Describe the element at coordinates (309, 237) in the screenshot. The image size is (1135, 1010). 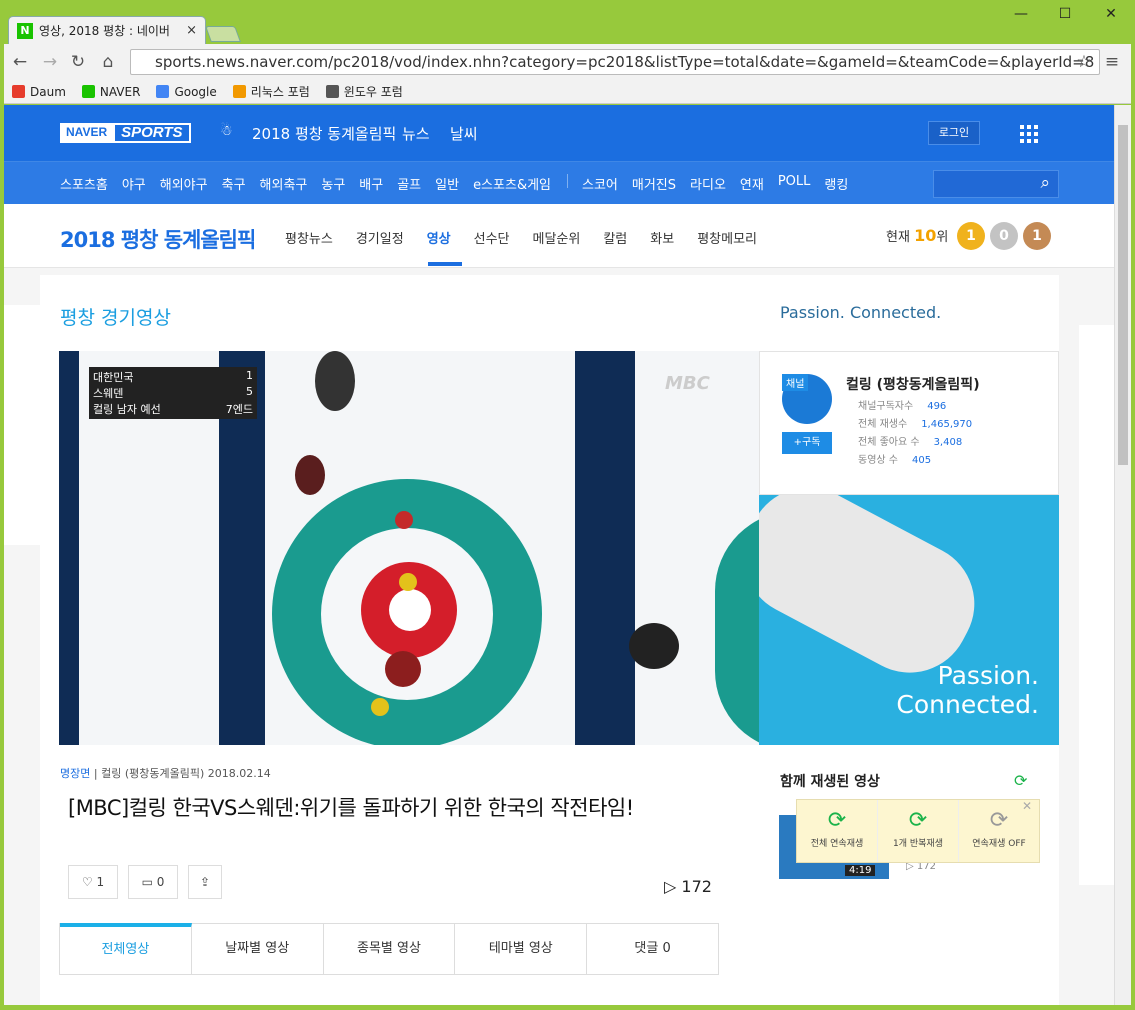
I see `olympic-nav-item: 평창뉴스` at that location.